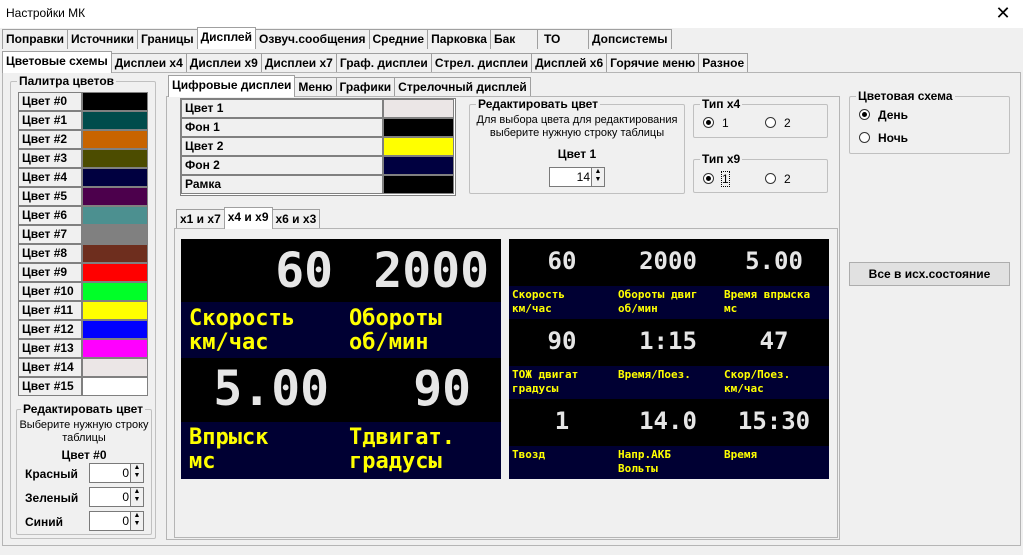  Describe the element at coordinates (50, 215) in the screenshot. I see `palette-label: Цвет #6` at that location.